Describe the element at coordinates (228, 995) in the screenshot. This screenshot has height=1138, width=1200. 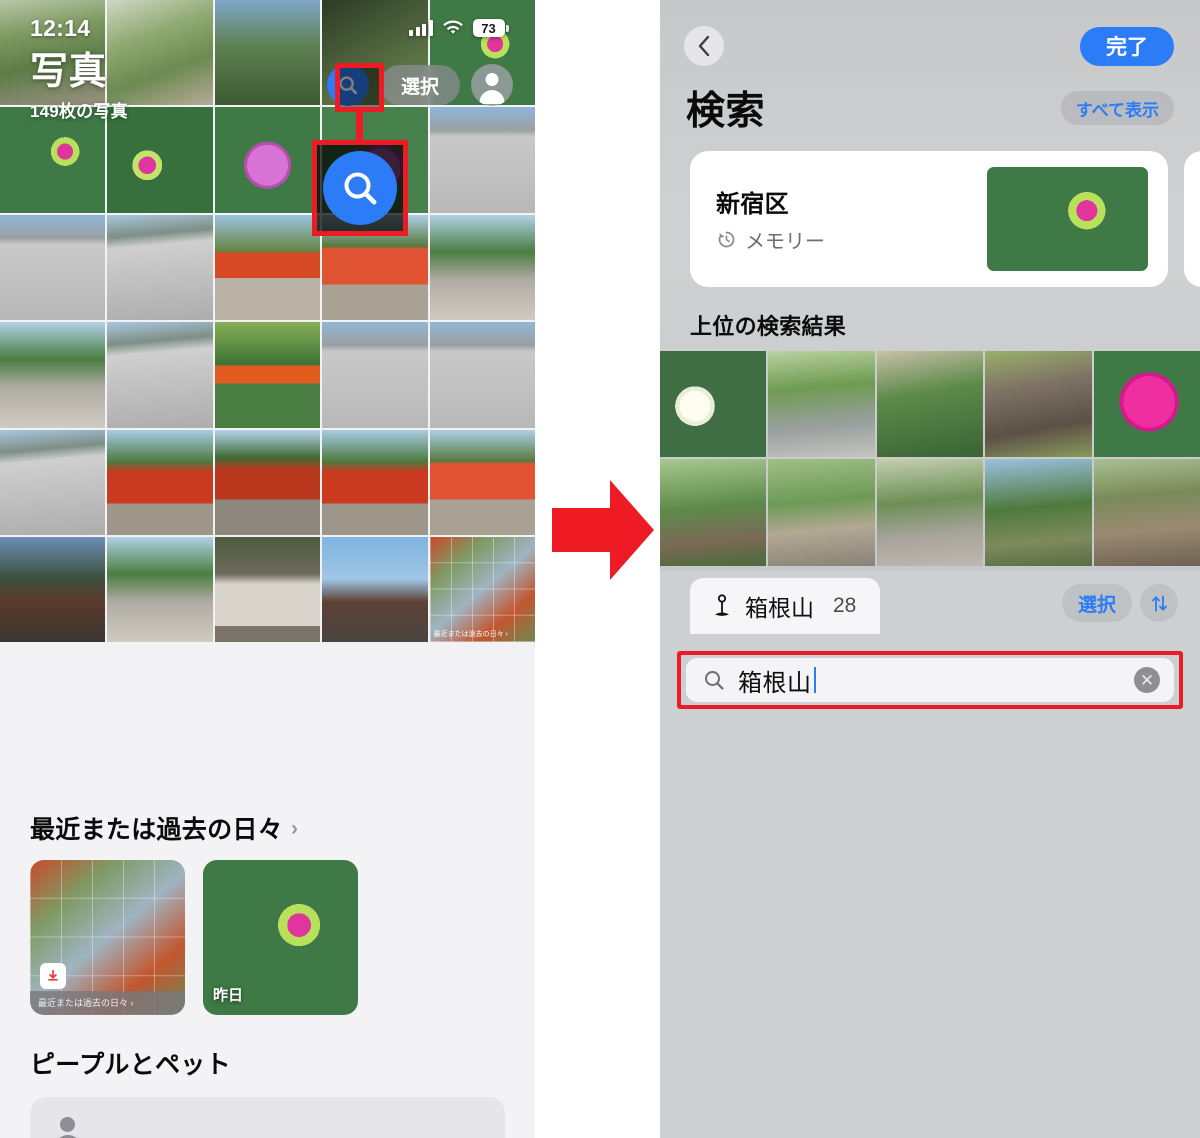
I see `memory-card-label: 昨日` at that location.